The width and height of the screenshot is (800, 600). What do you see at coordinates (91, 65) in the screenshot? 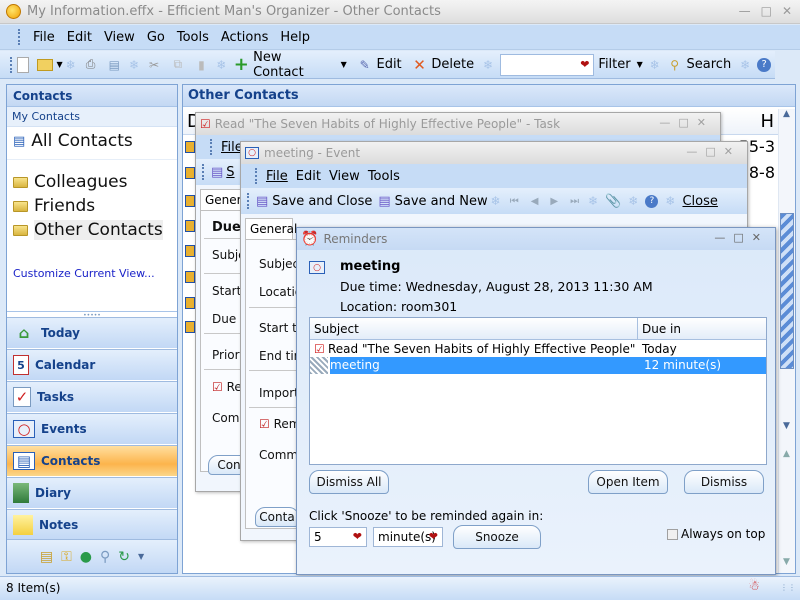
I see `print-icon: ⎙` at bounding box center [91, 65].